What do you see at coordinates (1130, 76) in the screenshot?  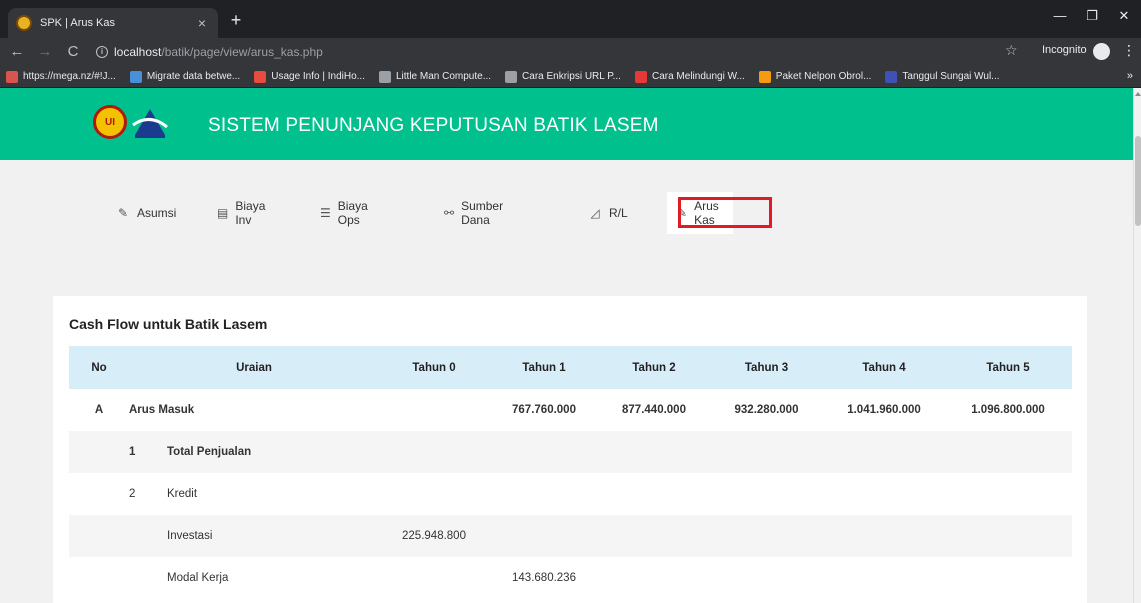 I see `bookmarks-overflow-icon: »` at bounding box center [1130, 76].